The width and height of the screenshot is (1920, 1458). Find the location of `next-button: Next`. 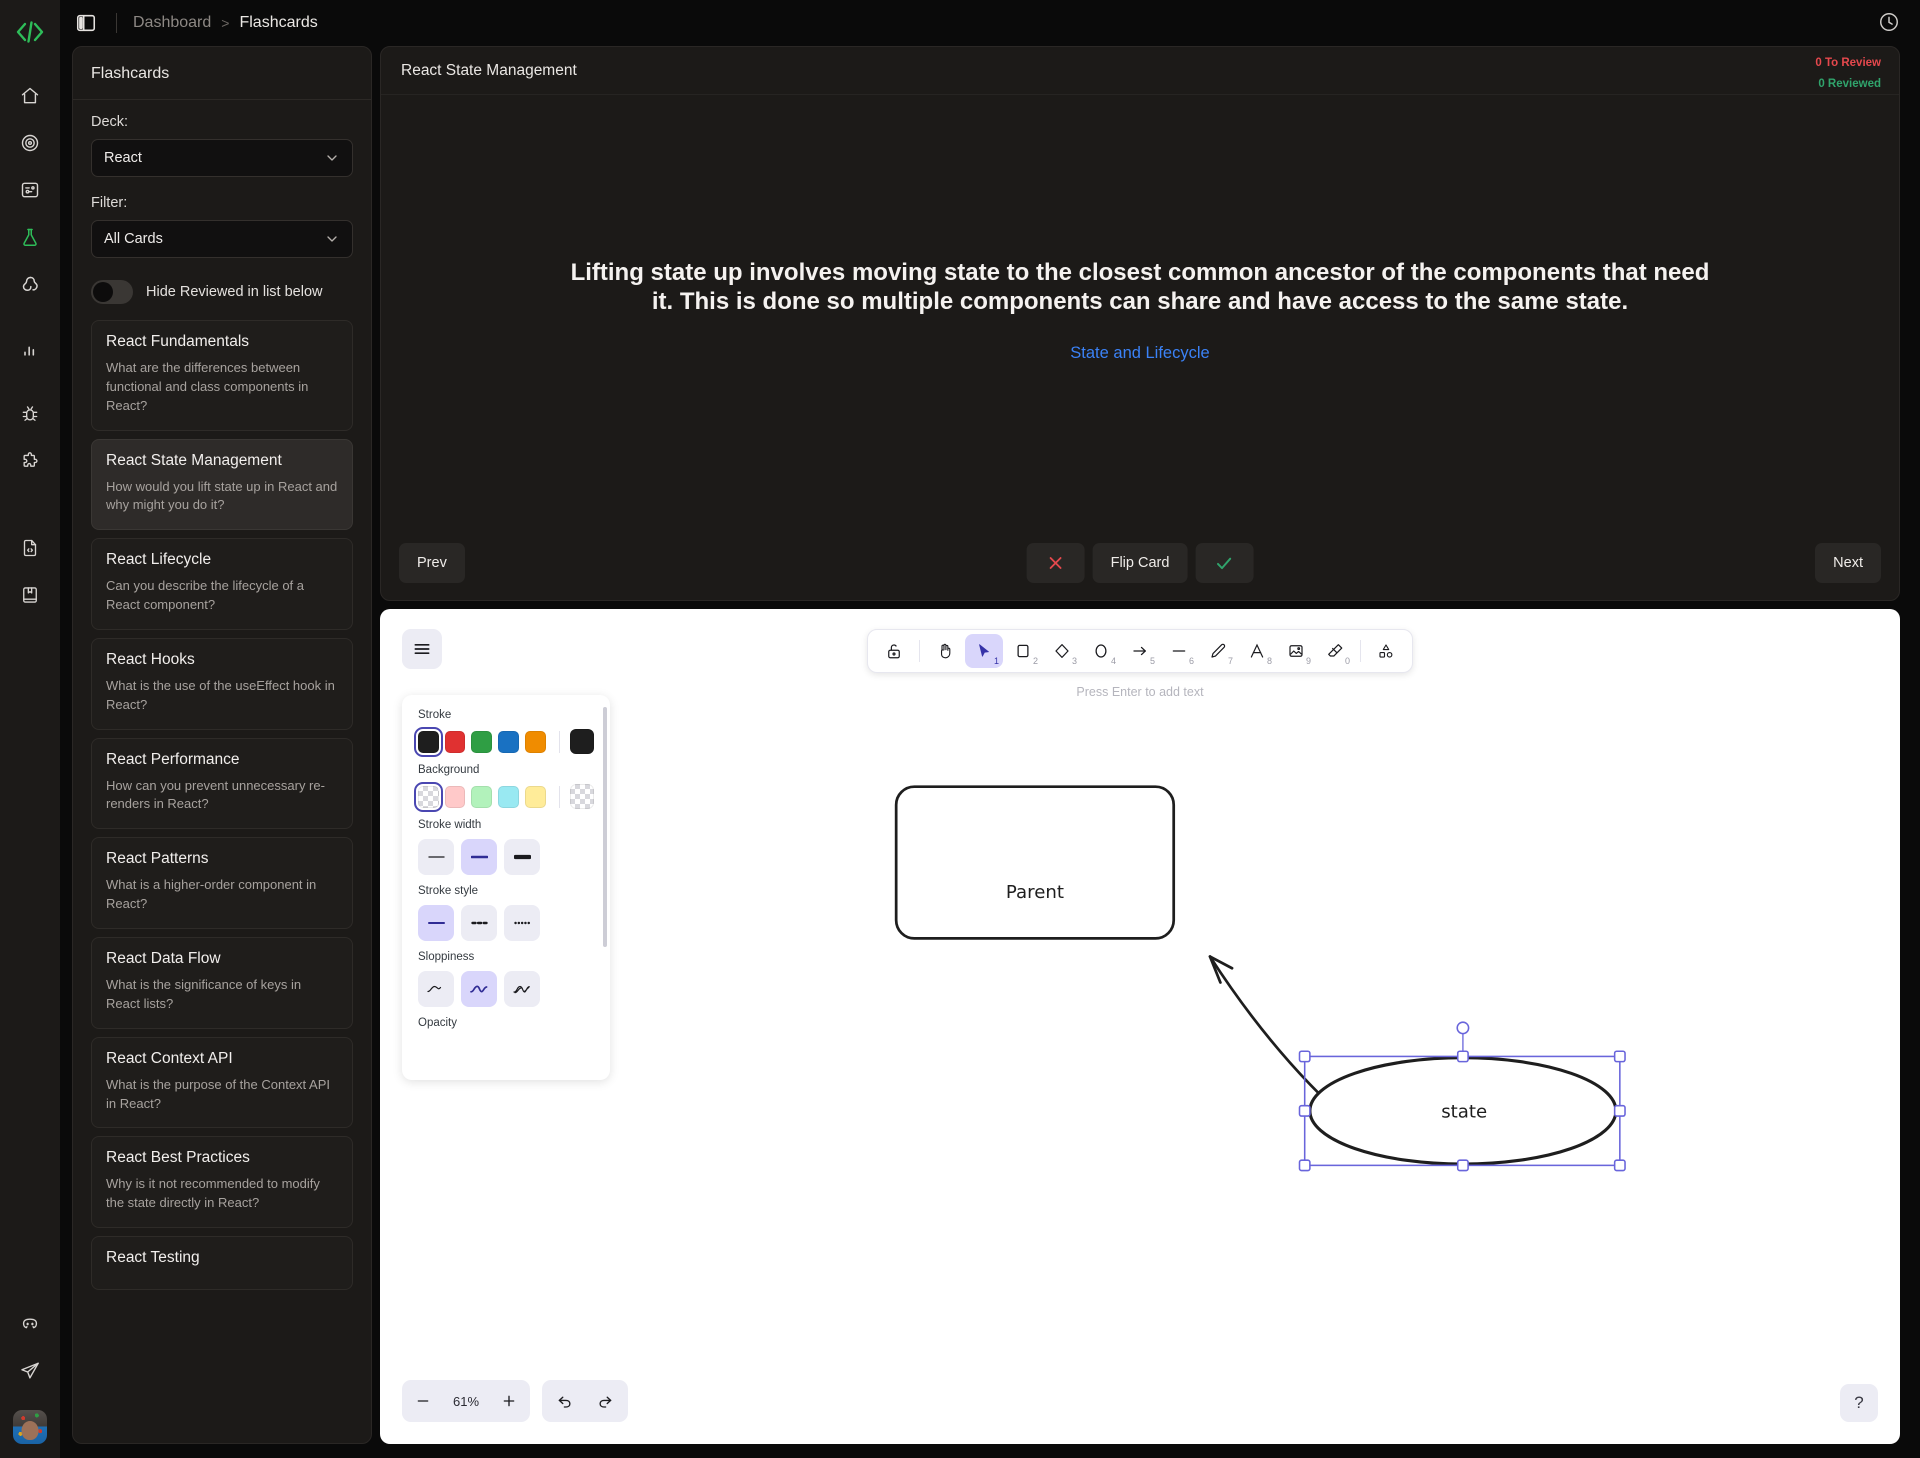

next-button: Next is located at coordinates (1848, 563).